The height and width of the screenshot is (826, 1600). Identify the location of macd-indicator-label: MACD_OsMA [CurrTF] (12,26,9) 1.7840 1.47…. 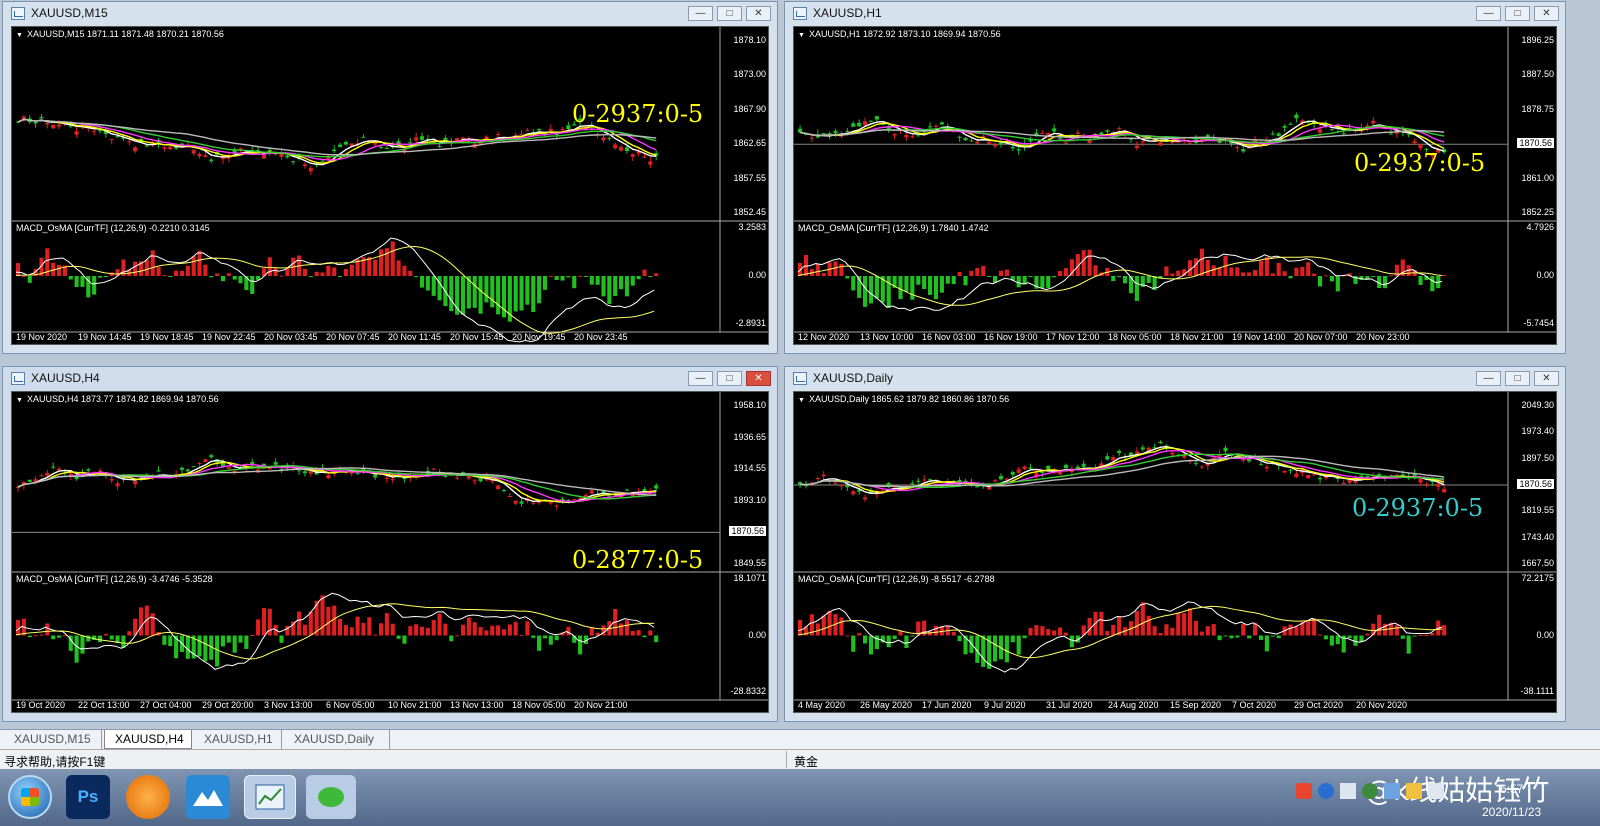
(893, 228).